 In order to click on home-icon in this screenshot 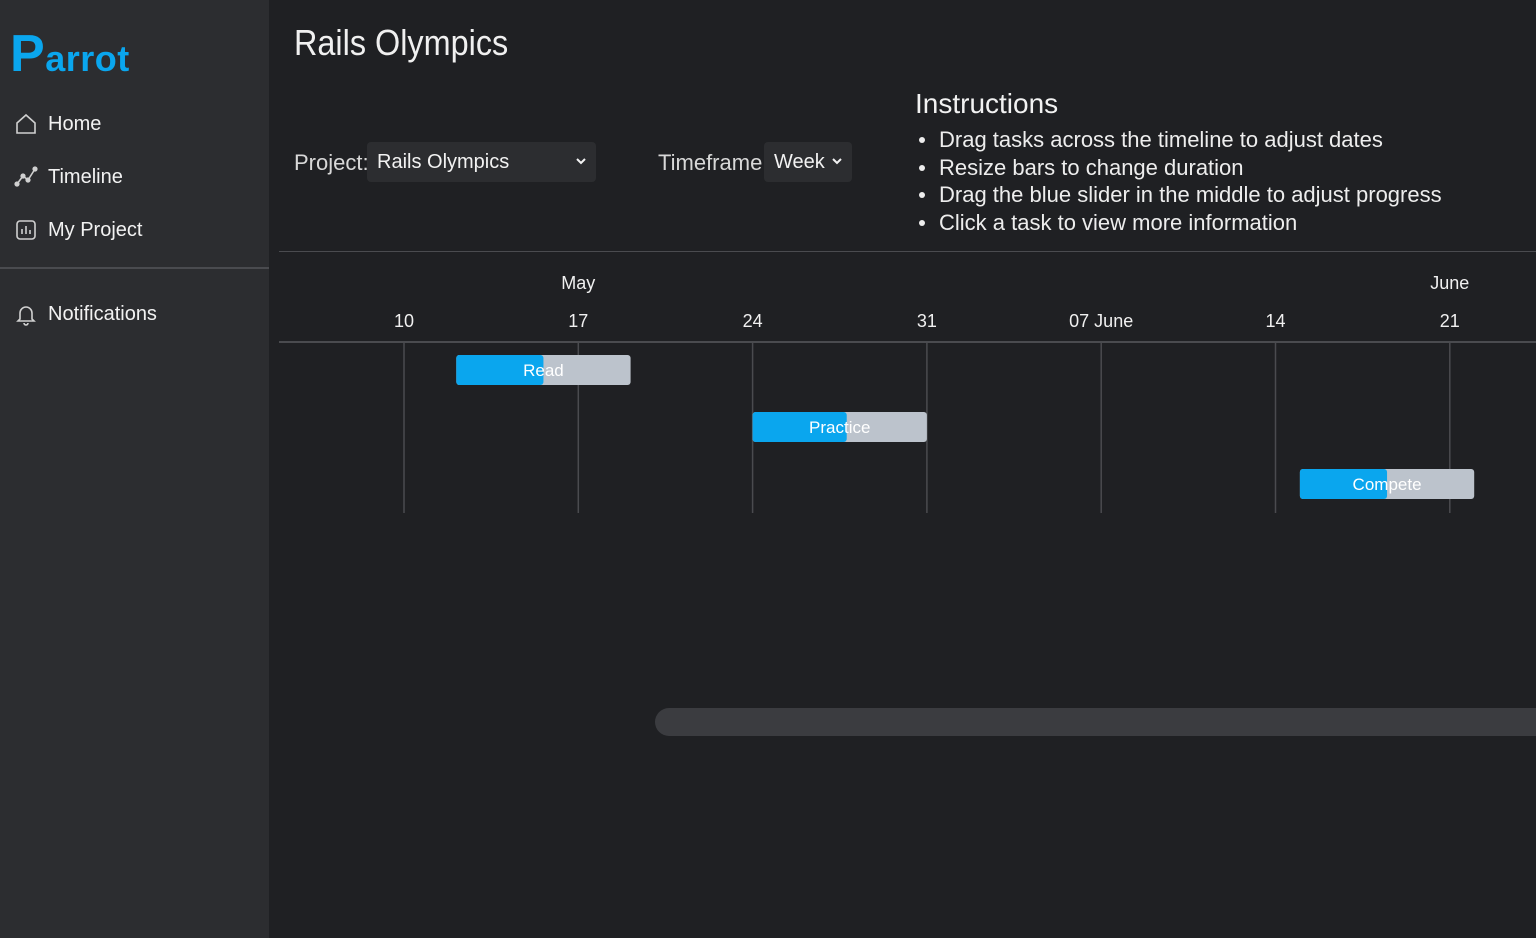, I will do `click(26, 123)`.